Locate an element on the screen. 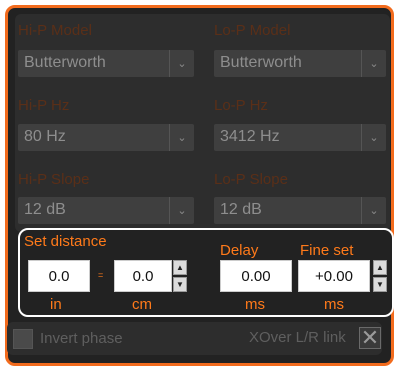 This screenshot has height=369, width=399. set-distance-label: Set distance is located at coordinates (65, 241).